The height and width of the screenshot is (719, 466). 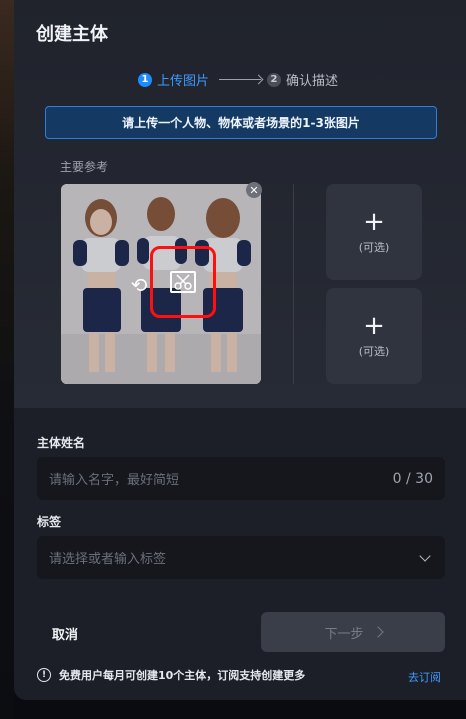 I want to click on cancel-button: 取消, so click(x=65, y=633).